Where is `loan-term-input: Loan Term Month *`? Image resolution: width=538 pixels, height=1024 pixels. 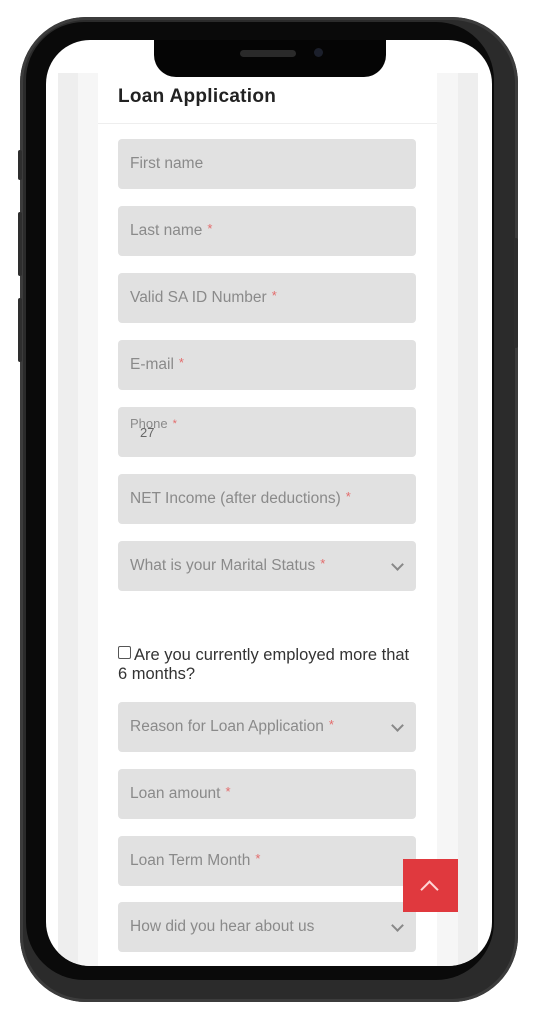 loan-term-input: Loan Term Month * is located at coordinates (267, 861).